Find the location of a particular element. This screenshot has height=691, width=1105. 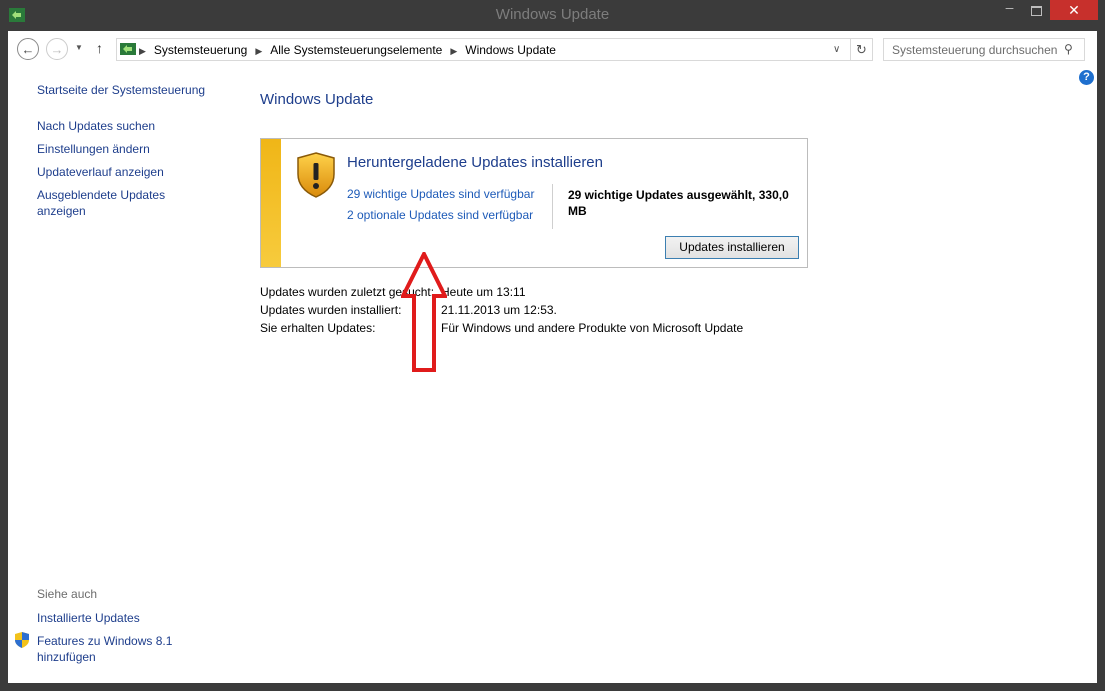

see-also-heading: Siehe auch is located at coordinates (67, 594).